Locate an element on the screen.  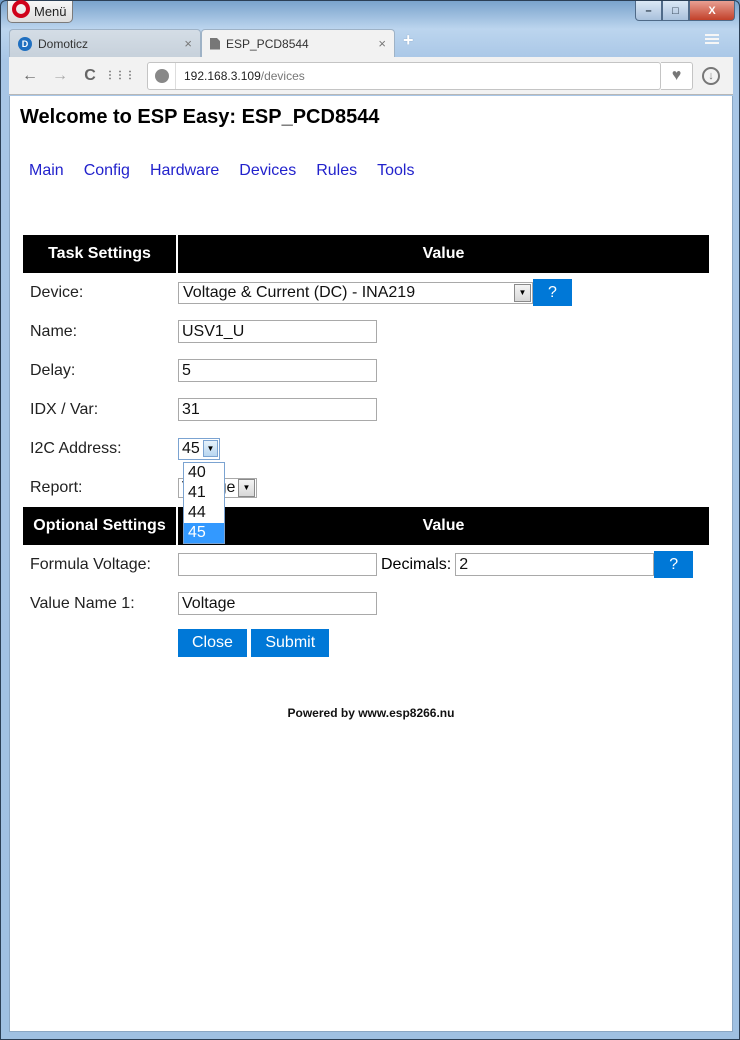
document-icon is located at coordinates (215, 43).